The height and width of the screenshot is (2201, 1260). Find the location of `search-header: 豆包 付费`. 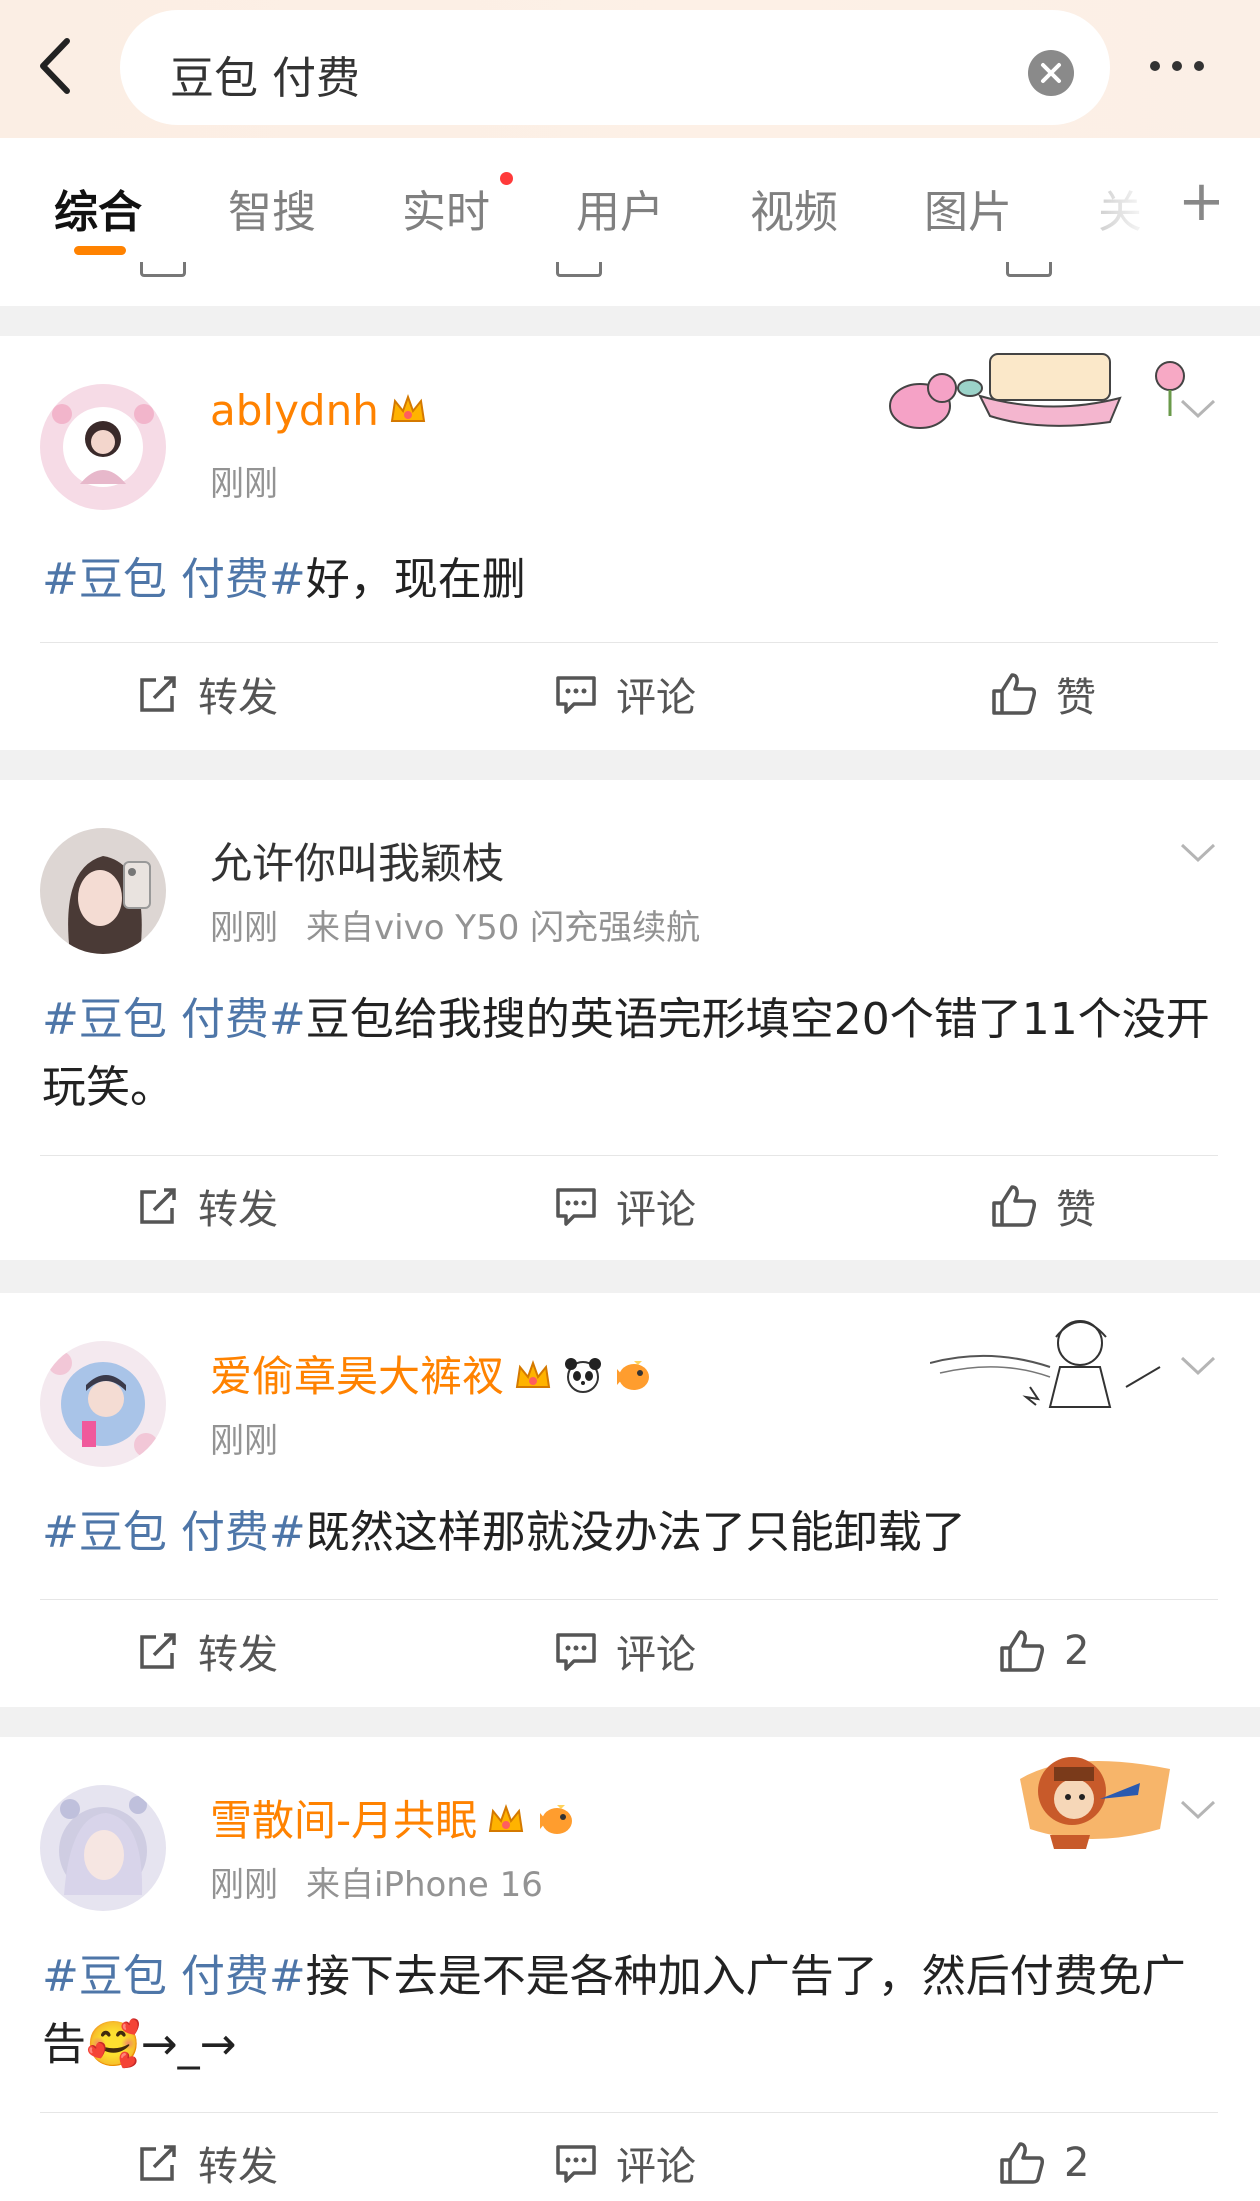

search-header: 豆包 付费 is located at coordinates (630, 69).